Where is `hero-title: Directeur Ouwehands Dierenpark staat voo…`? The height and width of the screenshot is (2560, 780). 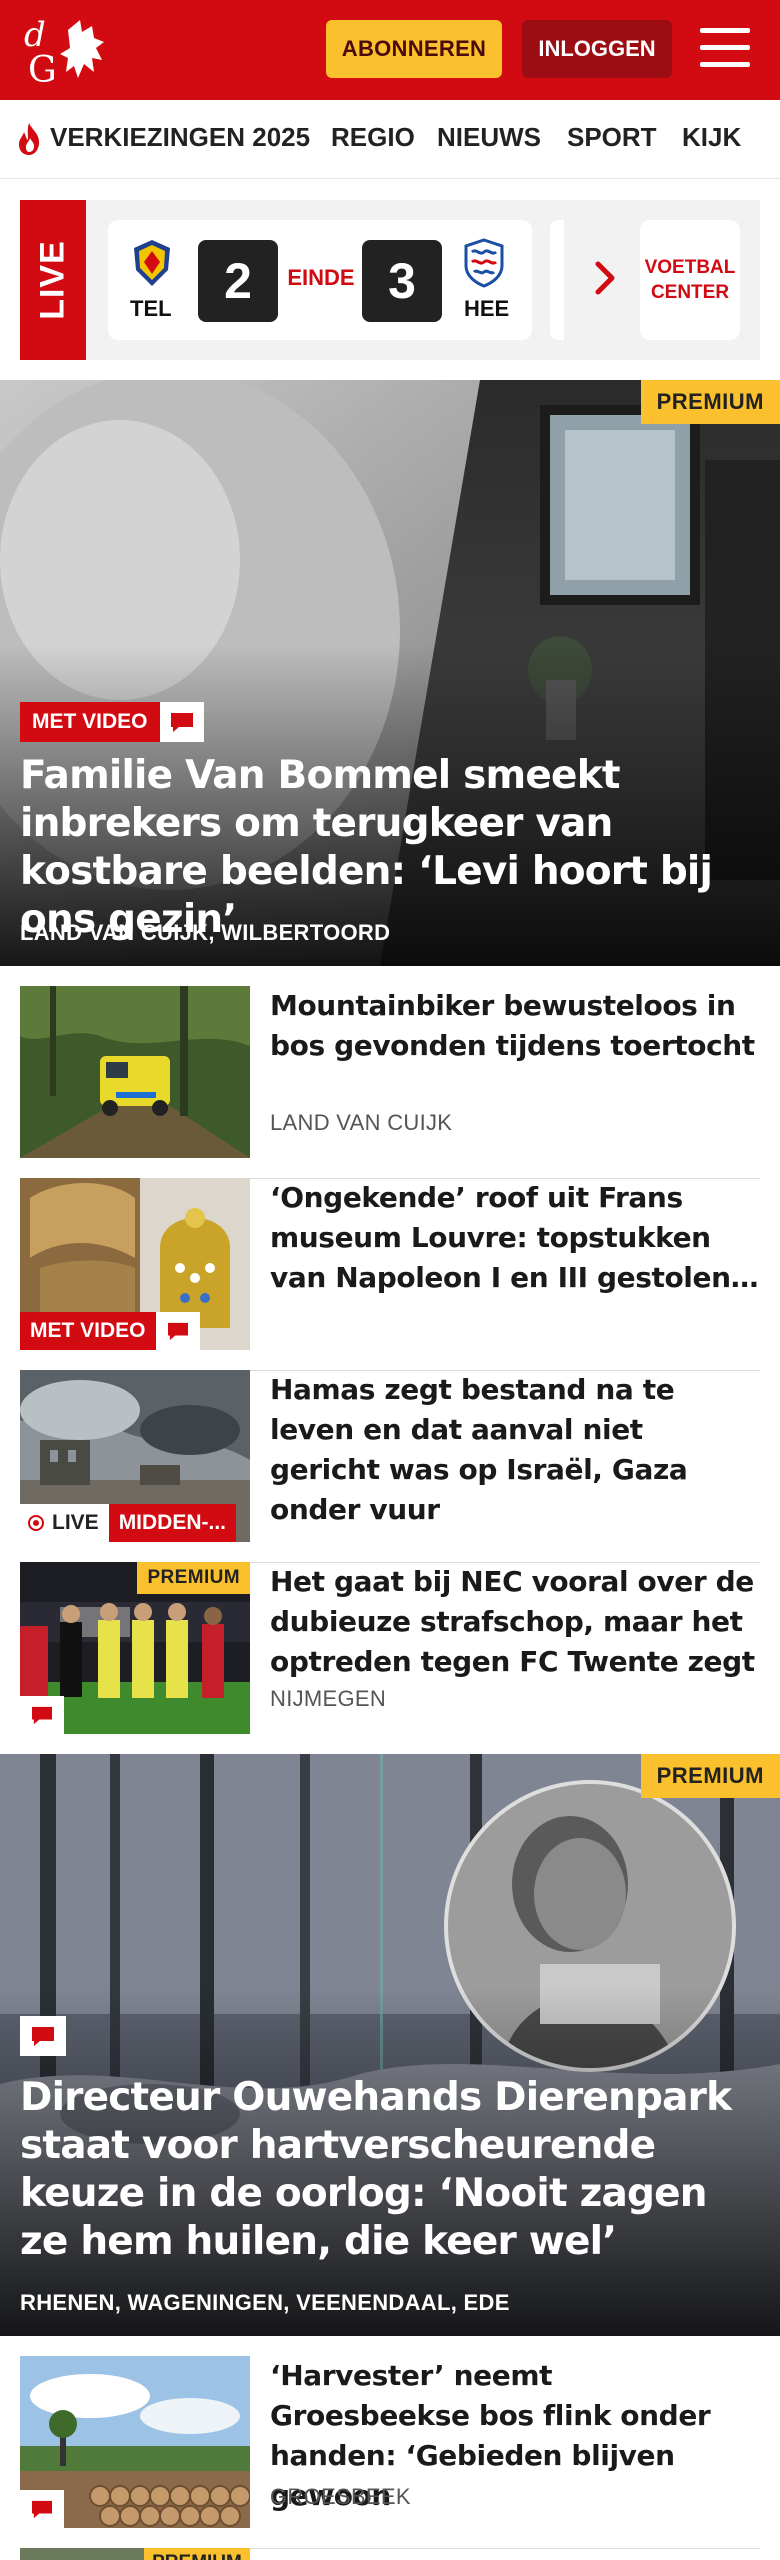
hero-title: Directeur Ouwehands Dierenpark staat voo… is located at coordinates (390, 2170).